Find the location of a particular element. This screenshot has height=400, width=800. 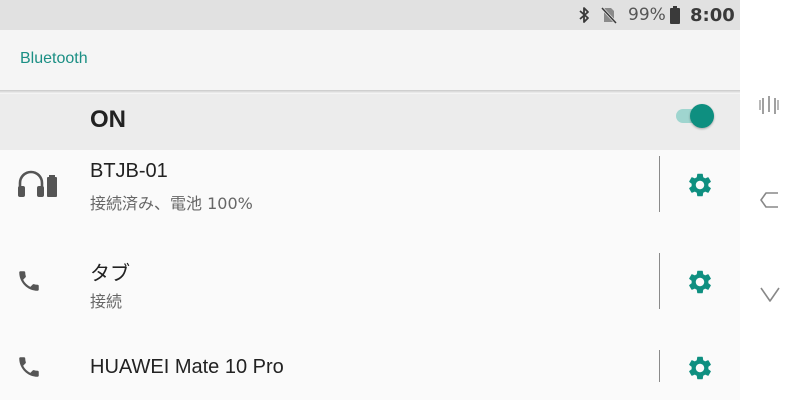

page-title: Bluetooth is located at coordinates (54, 58).